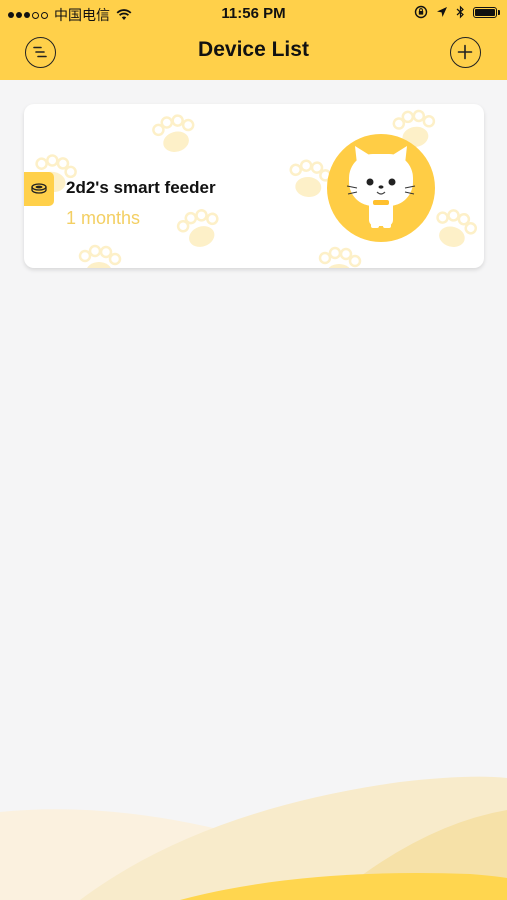  What do you see at coordinates (253, 838) in the screenshot?
I see `bottom-wave-decoration` at bounding box center [253, 838].